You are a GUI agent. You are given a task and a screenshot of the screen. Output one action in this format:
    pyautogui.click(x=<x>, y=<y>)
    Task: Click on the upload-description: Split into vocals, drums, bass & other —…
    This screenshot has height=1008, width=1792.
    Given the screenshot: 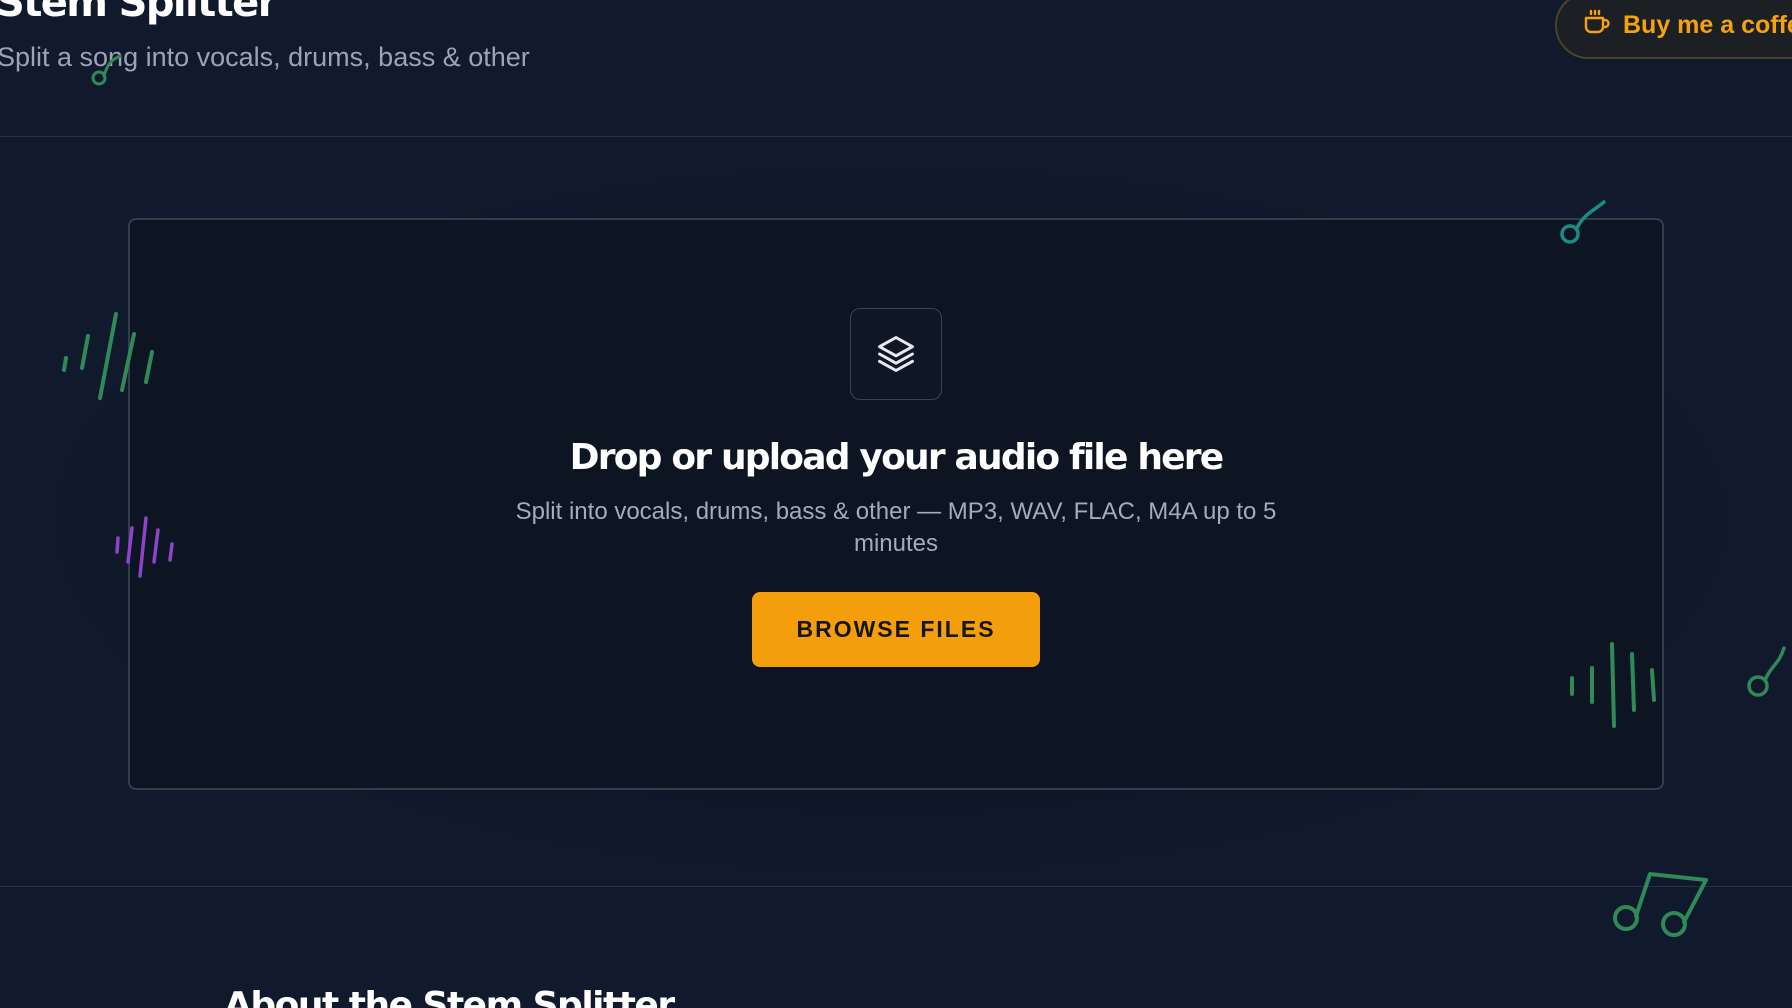 What is the action you would take?
    pyautogui.click(x=896, y=527)
    